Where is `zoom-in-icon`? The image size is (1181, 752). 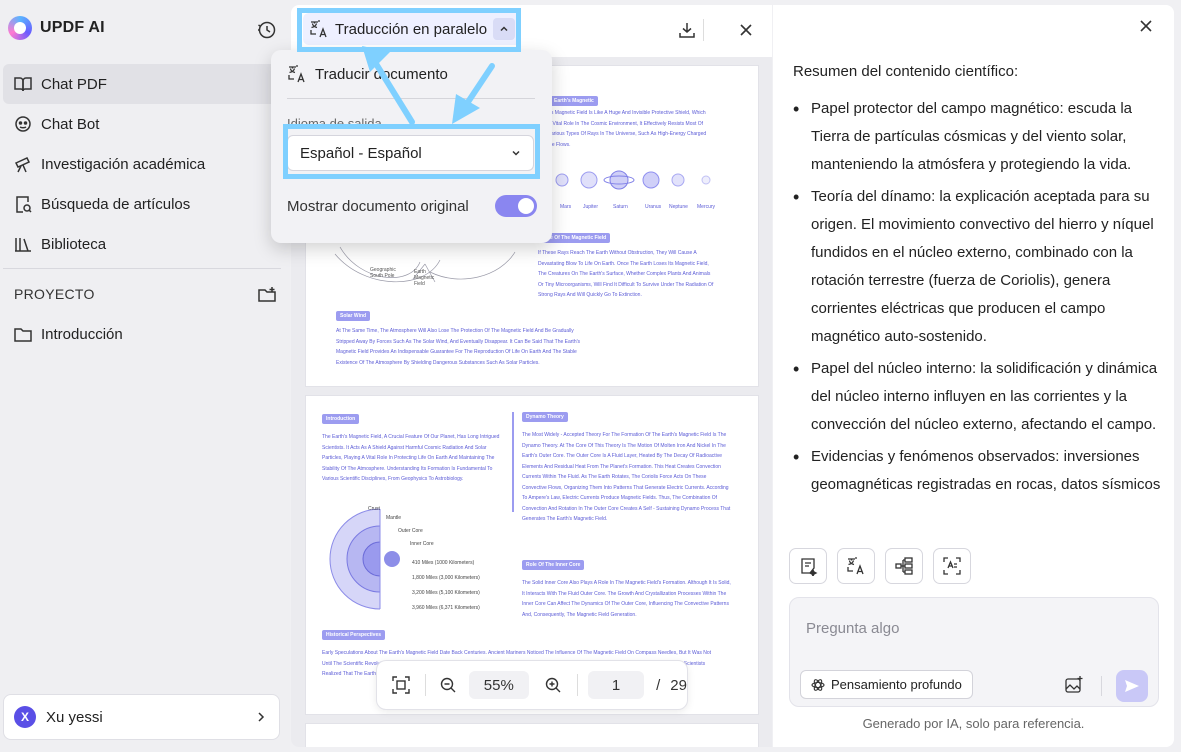
zoom-in-icon is located at coordinates (553, 685).